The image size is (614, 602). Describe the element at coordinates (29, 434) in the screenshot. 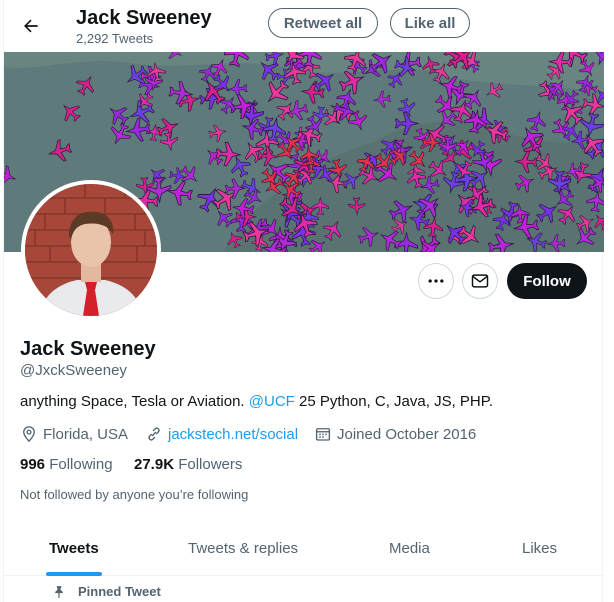

I see `location-pin-icon` at that location.